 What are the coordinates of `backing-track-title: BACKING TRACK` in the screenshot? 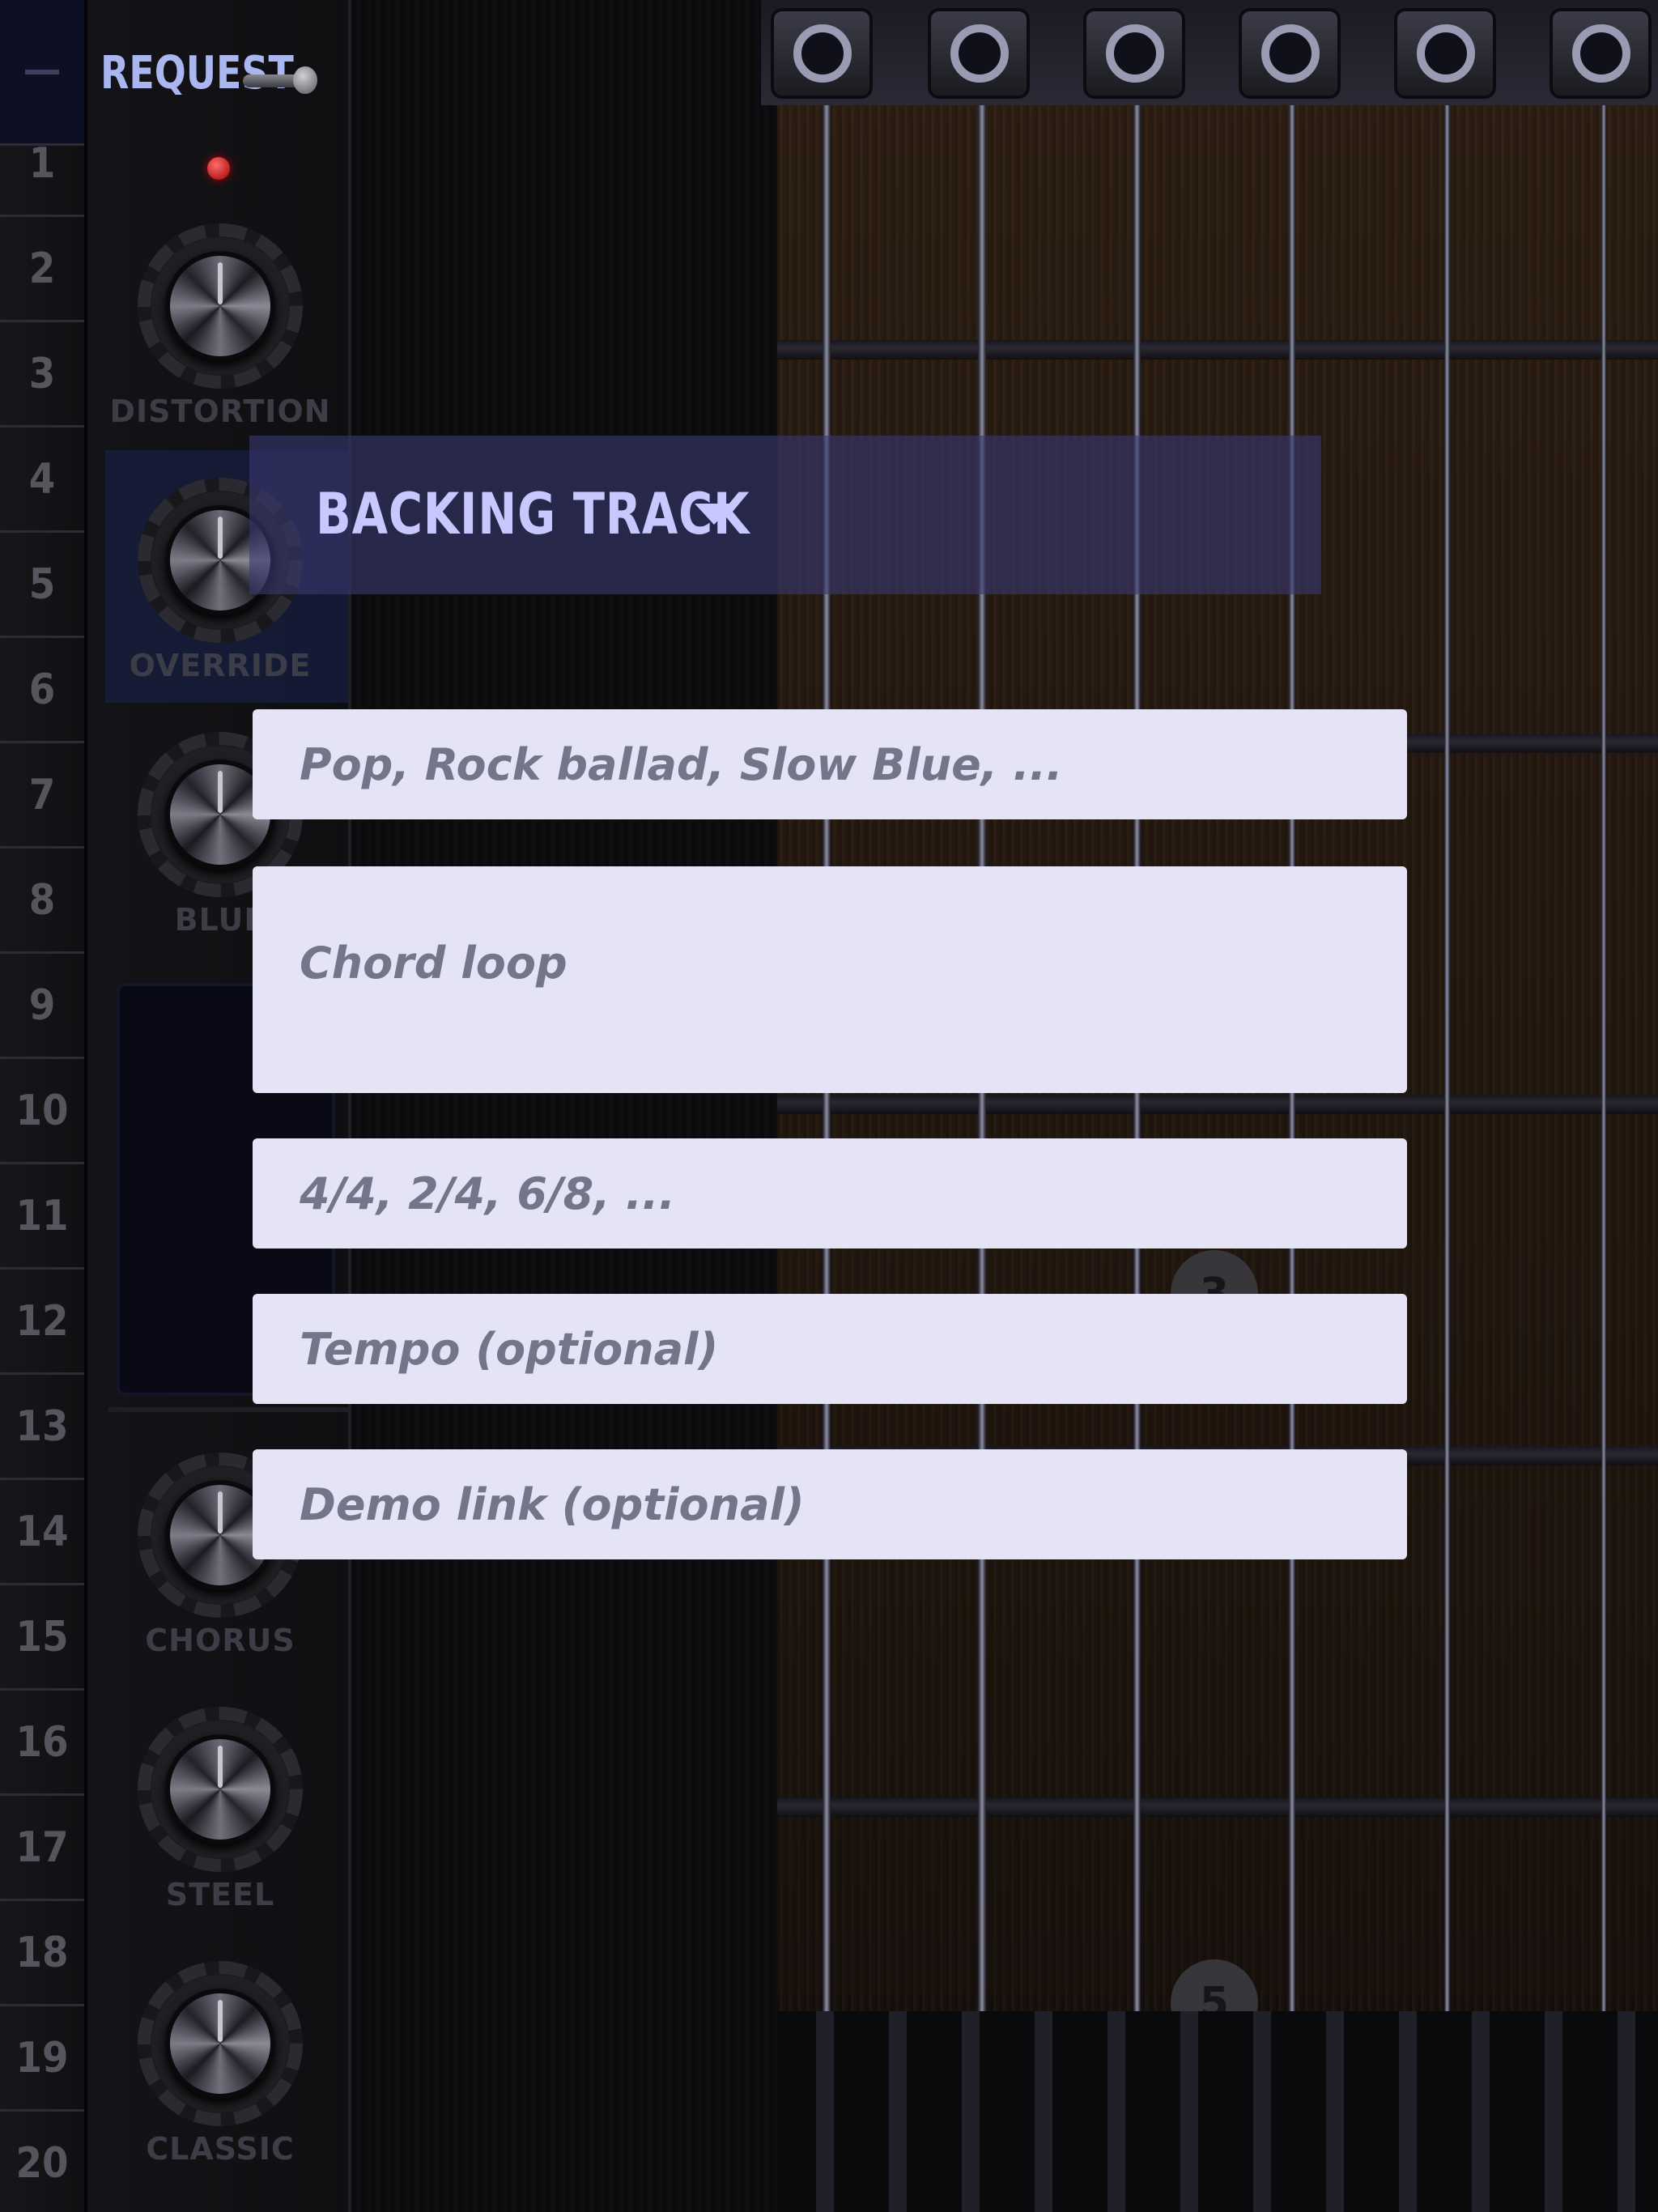 It's located at (533, 514).